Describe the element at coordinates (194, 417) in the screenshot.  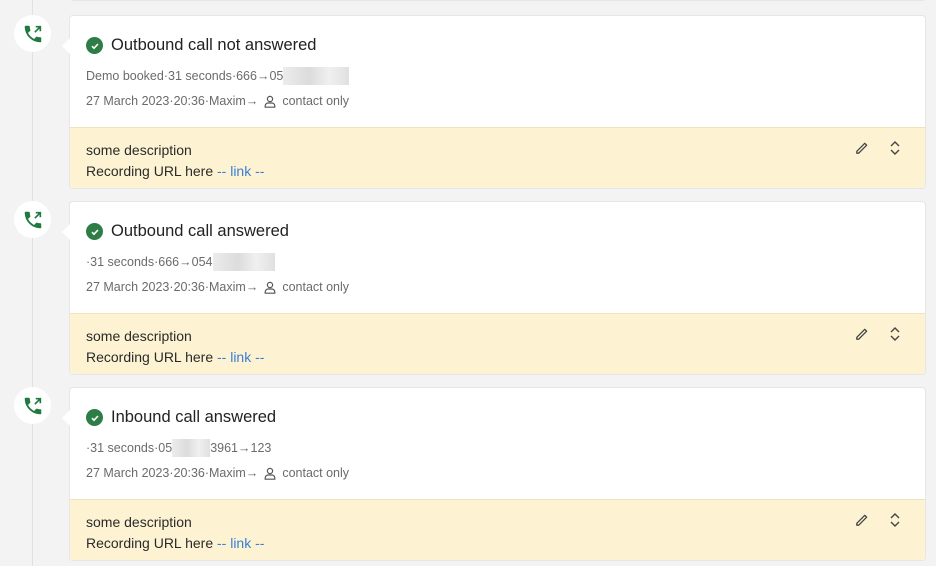
I see `call-title: Inbound call answered` at that location.